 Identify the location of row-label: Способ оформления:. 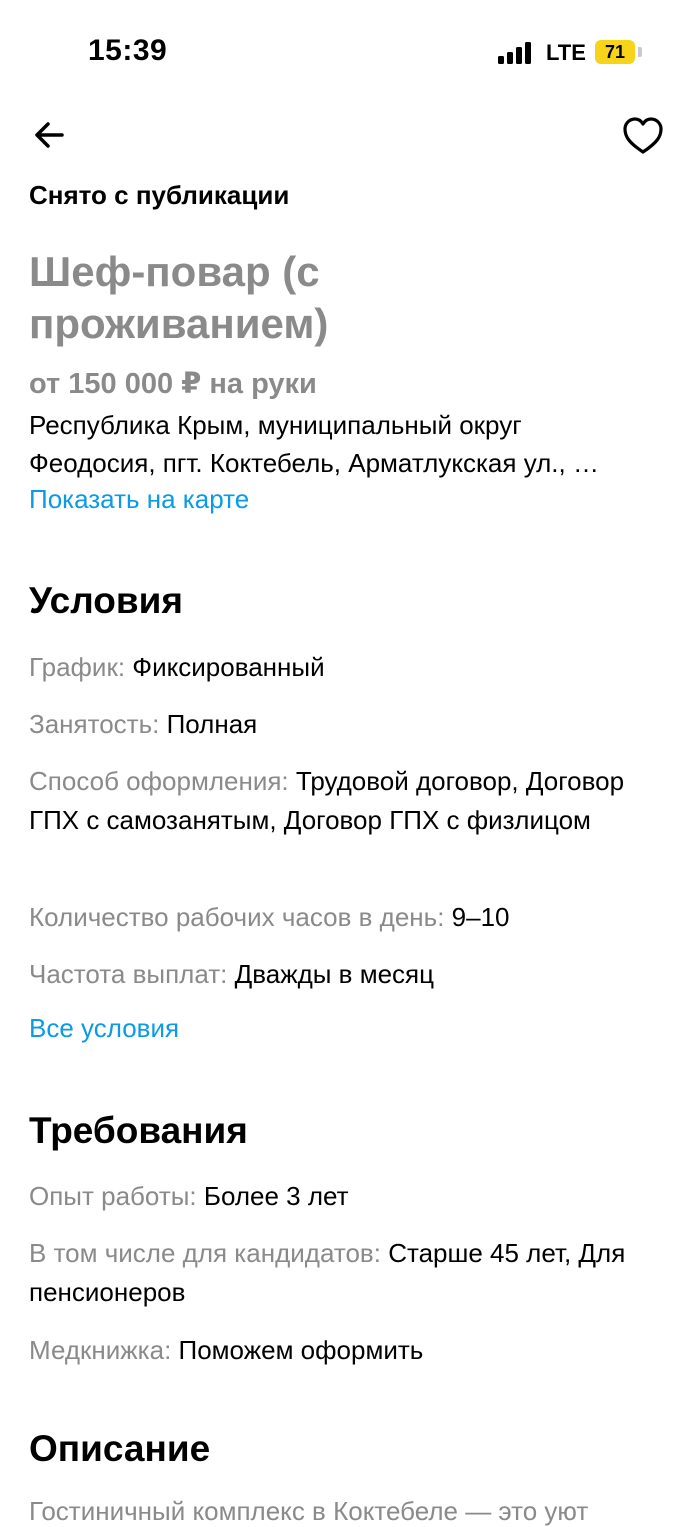
(159, 781).